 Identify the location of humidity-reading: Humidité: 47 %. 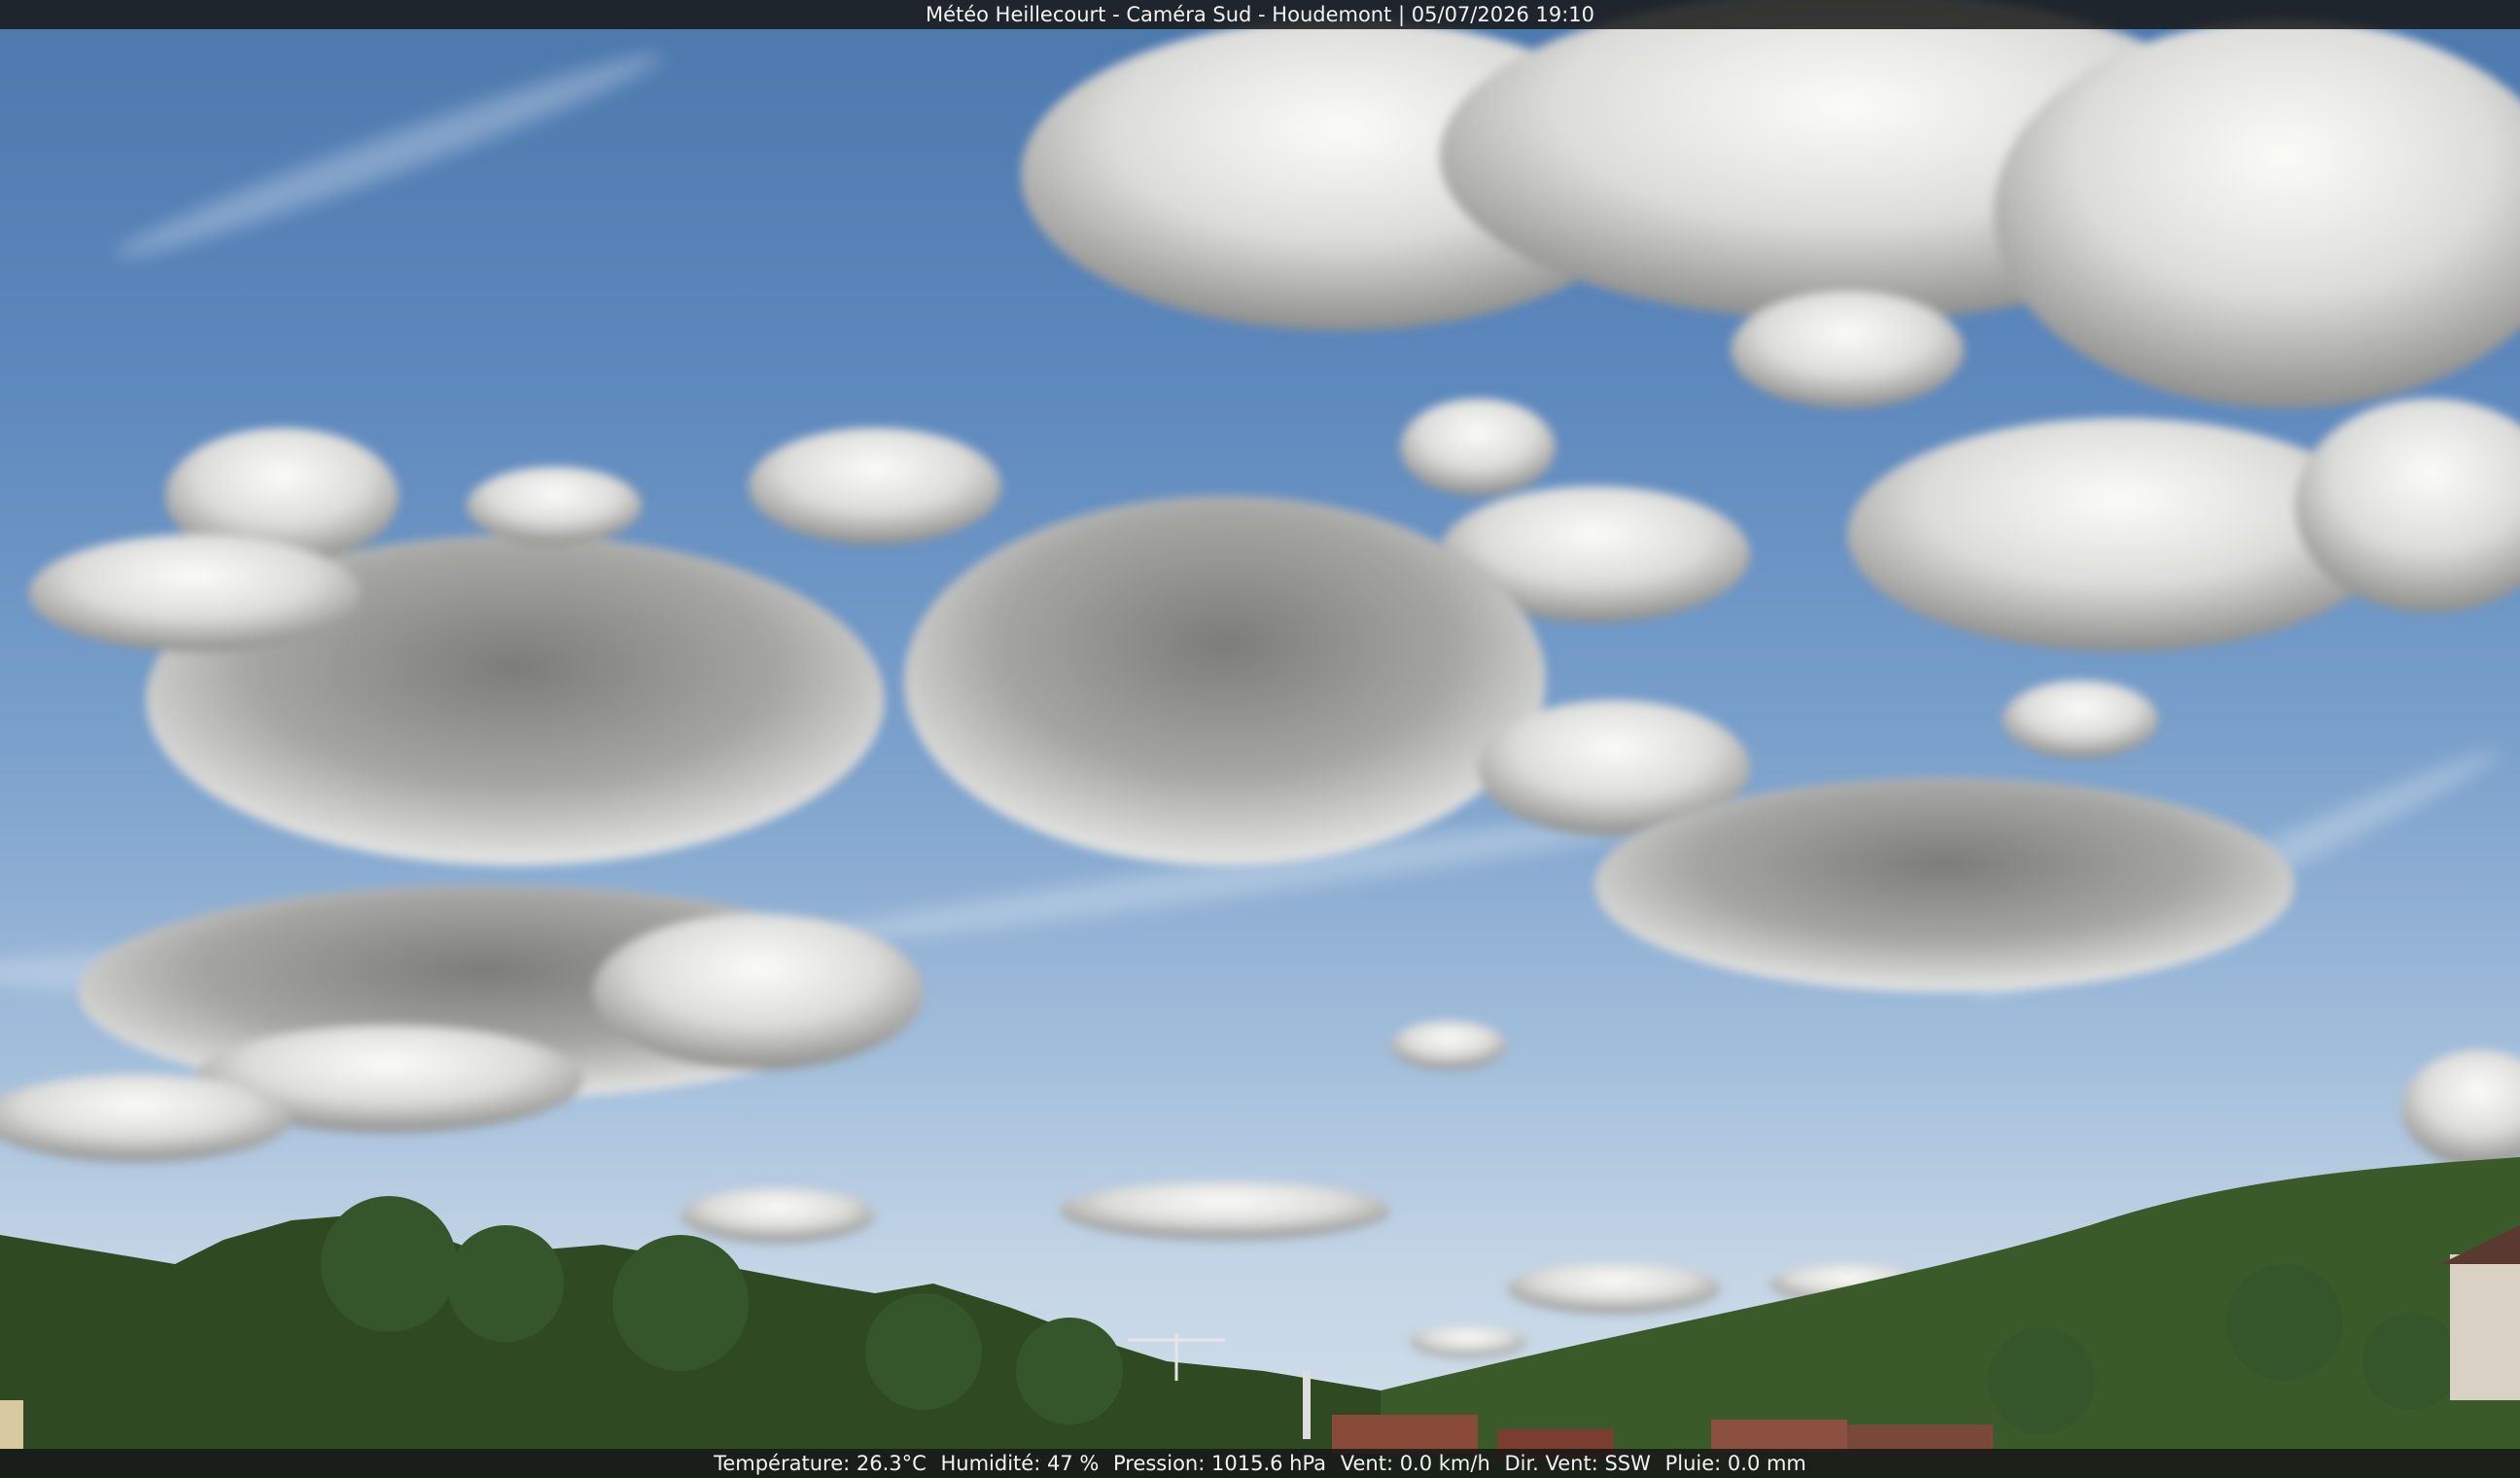
(1020, 1463).